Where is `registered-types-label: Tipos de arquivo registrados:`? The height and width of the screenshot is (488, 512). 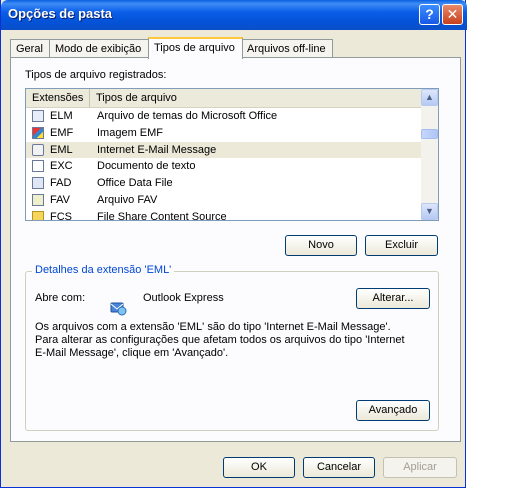 registered-types-label: Tipos de arquivo registrados: is located at coordinates (96, 75).